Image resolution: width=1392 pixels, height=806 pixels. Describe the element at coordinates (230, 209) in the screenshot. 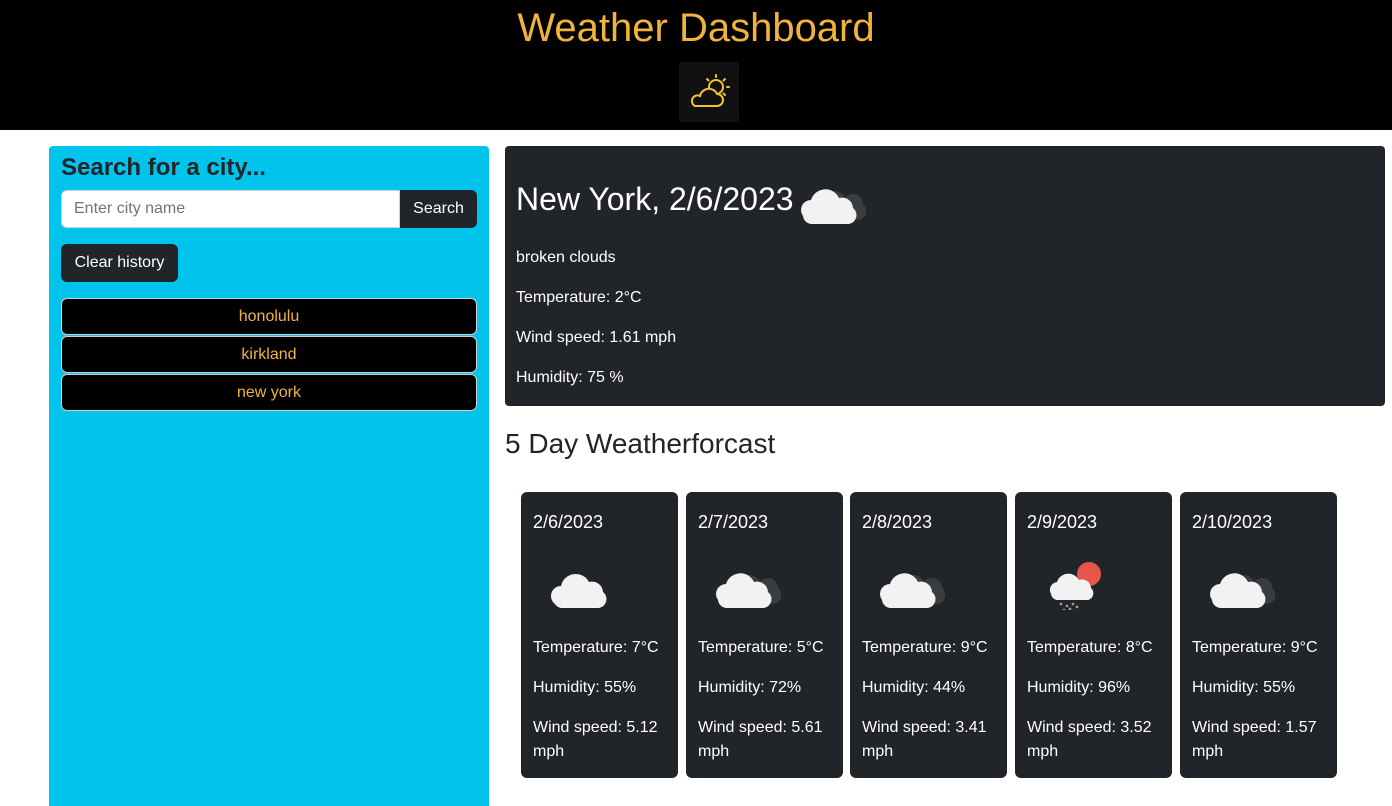

I see `city-search-input` at that location.